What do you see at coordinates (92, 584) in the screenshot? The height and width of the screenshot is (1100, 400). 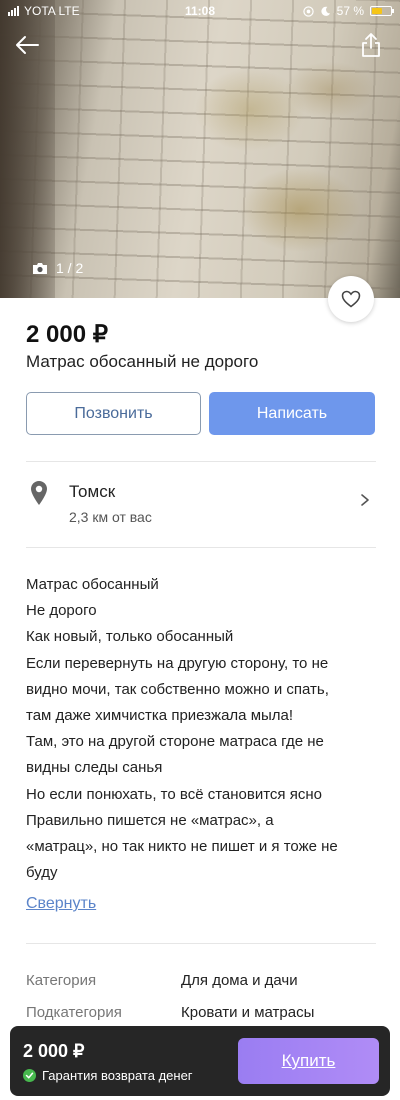 I see `description-line: Матрас обосанный` at bounding box center [92, 584].